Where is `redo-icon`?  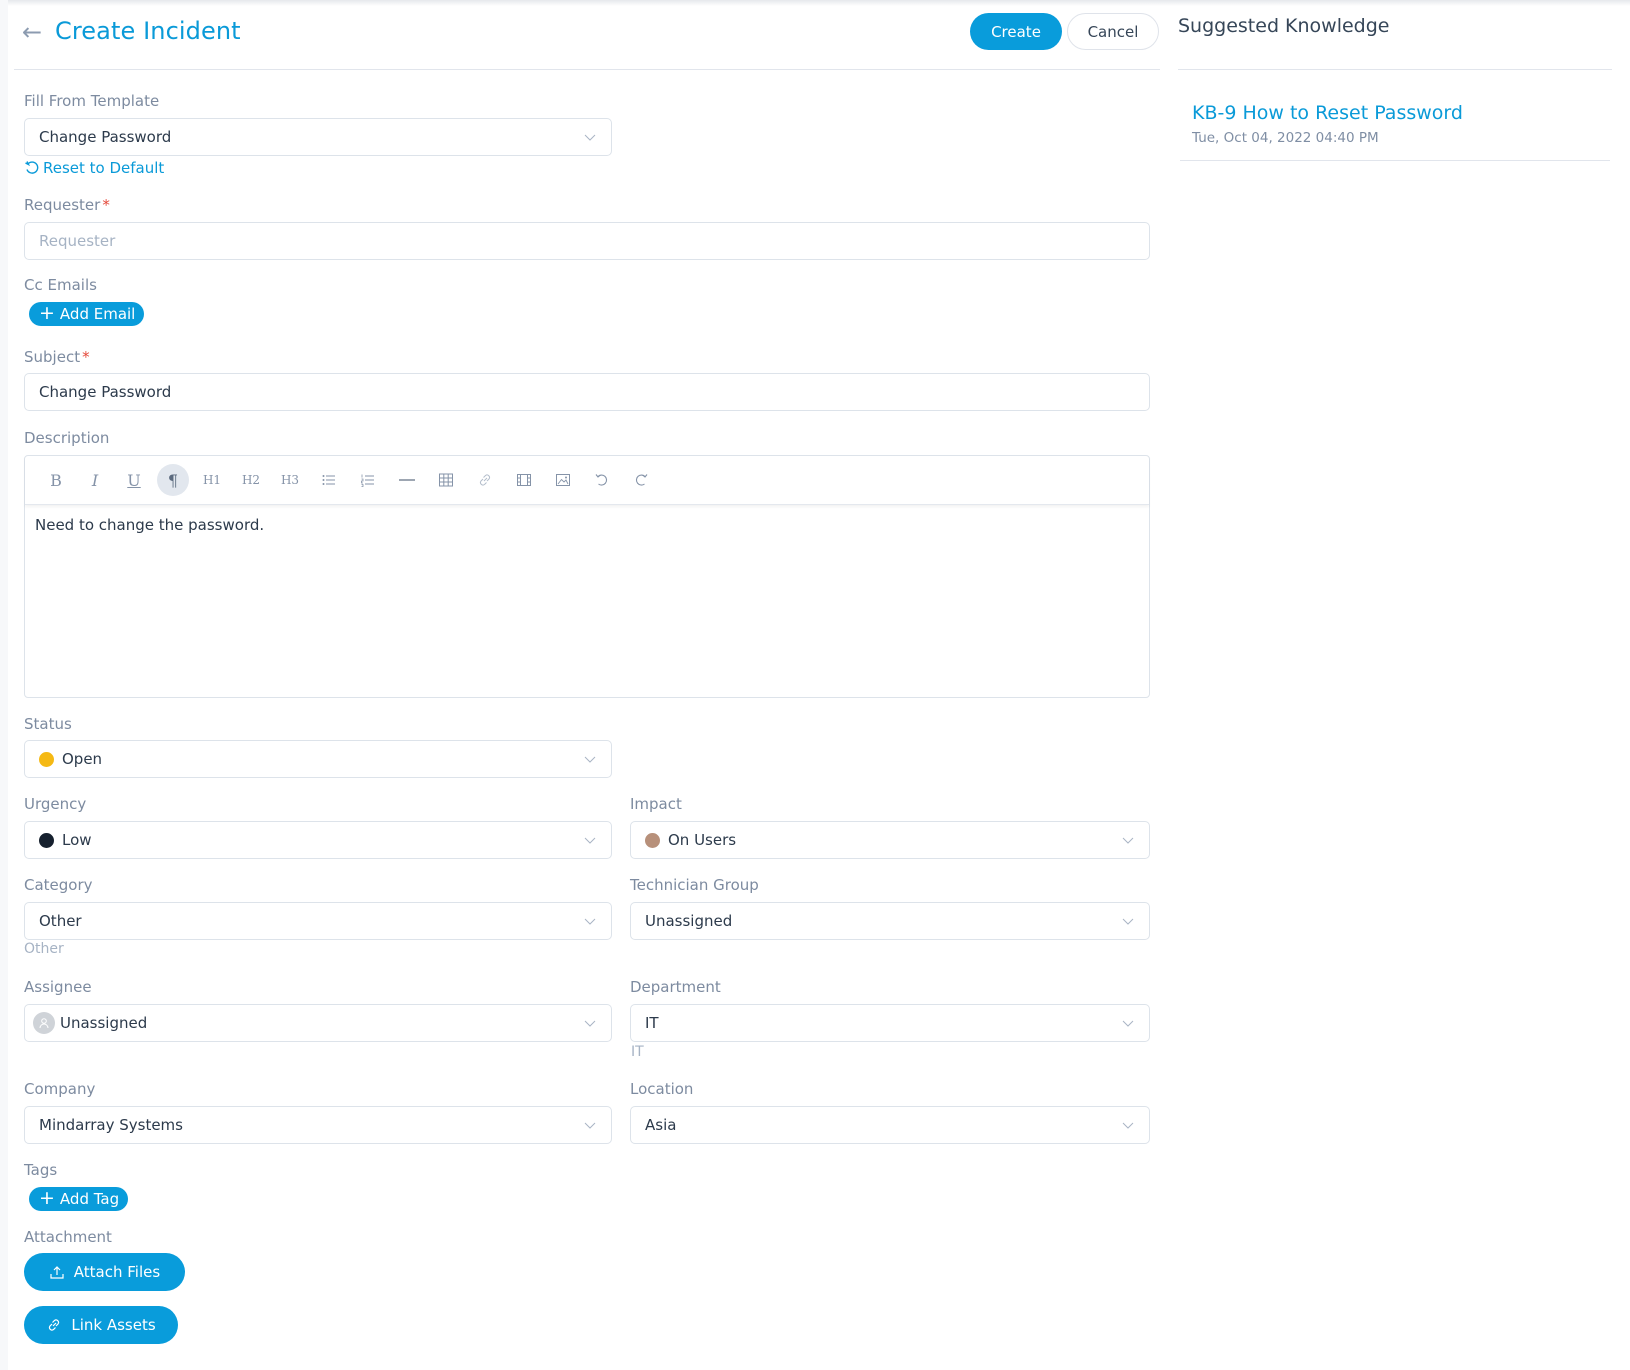 redo-icon is located at coordinates (641, 480).